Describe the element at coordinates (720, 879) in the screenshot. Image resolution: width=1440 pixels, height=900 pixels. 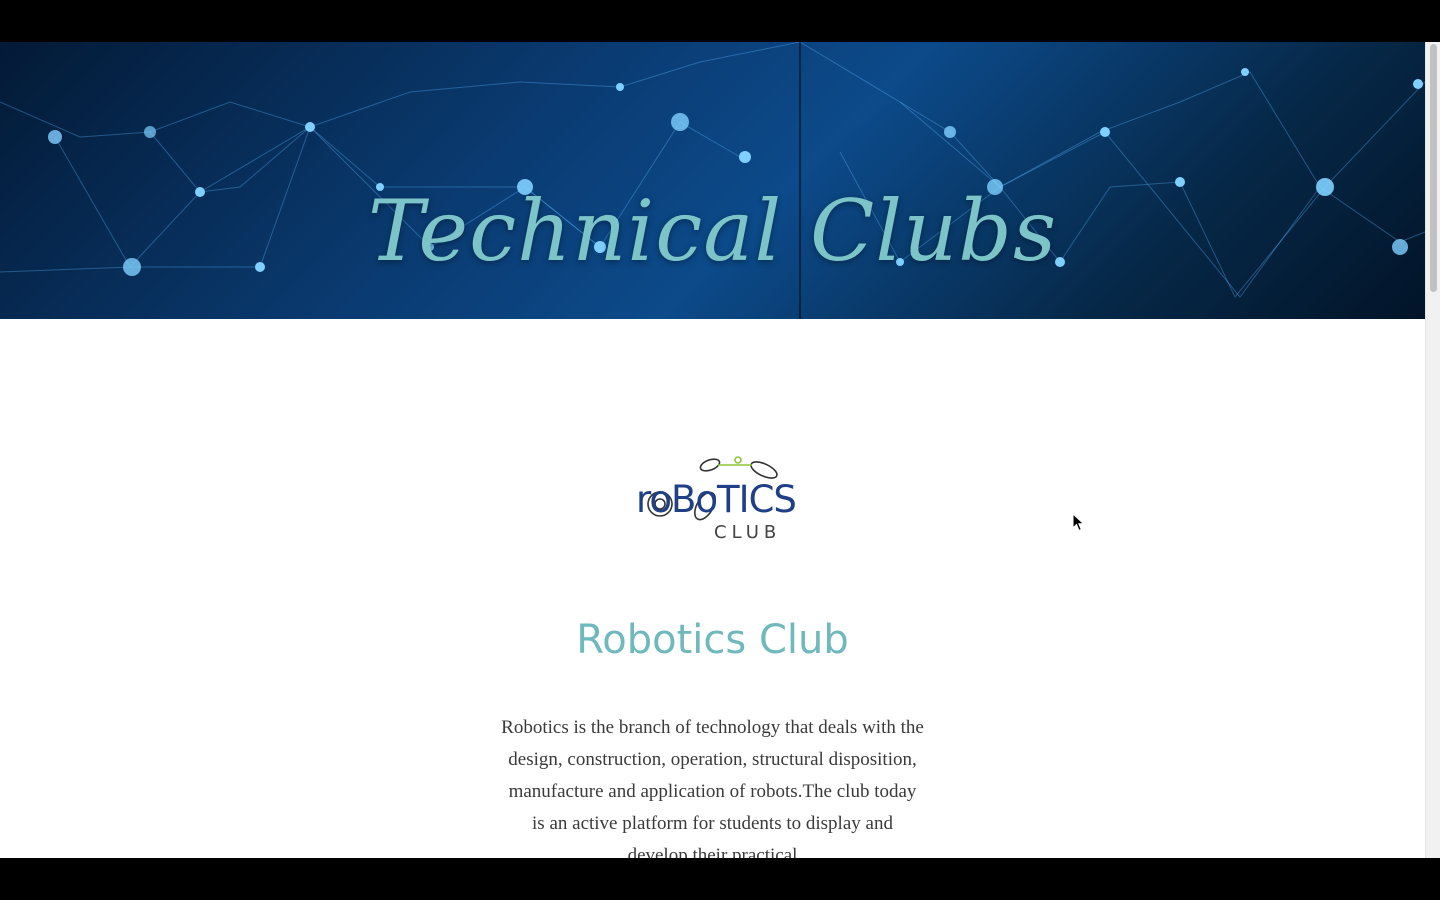
I see `bottom-black-bar` at that location.